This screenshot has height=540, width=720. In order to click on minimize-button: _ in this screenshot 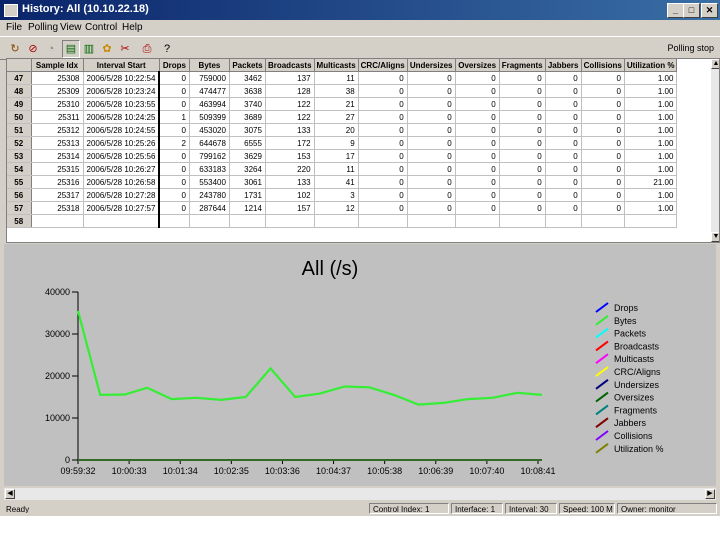, I will do `click(675, 10)`.